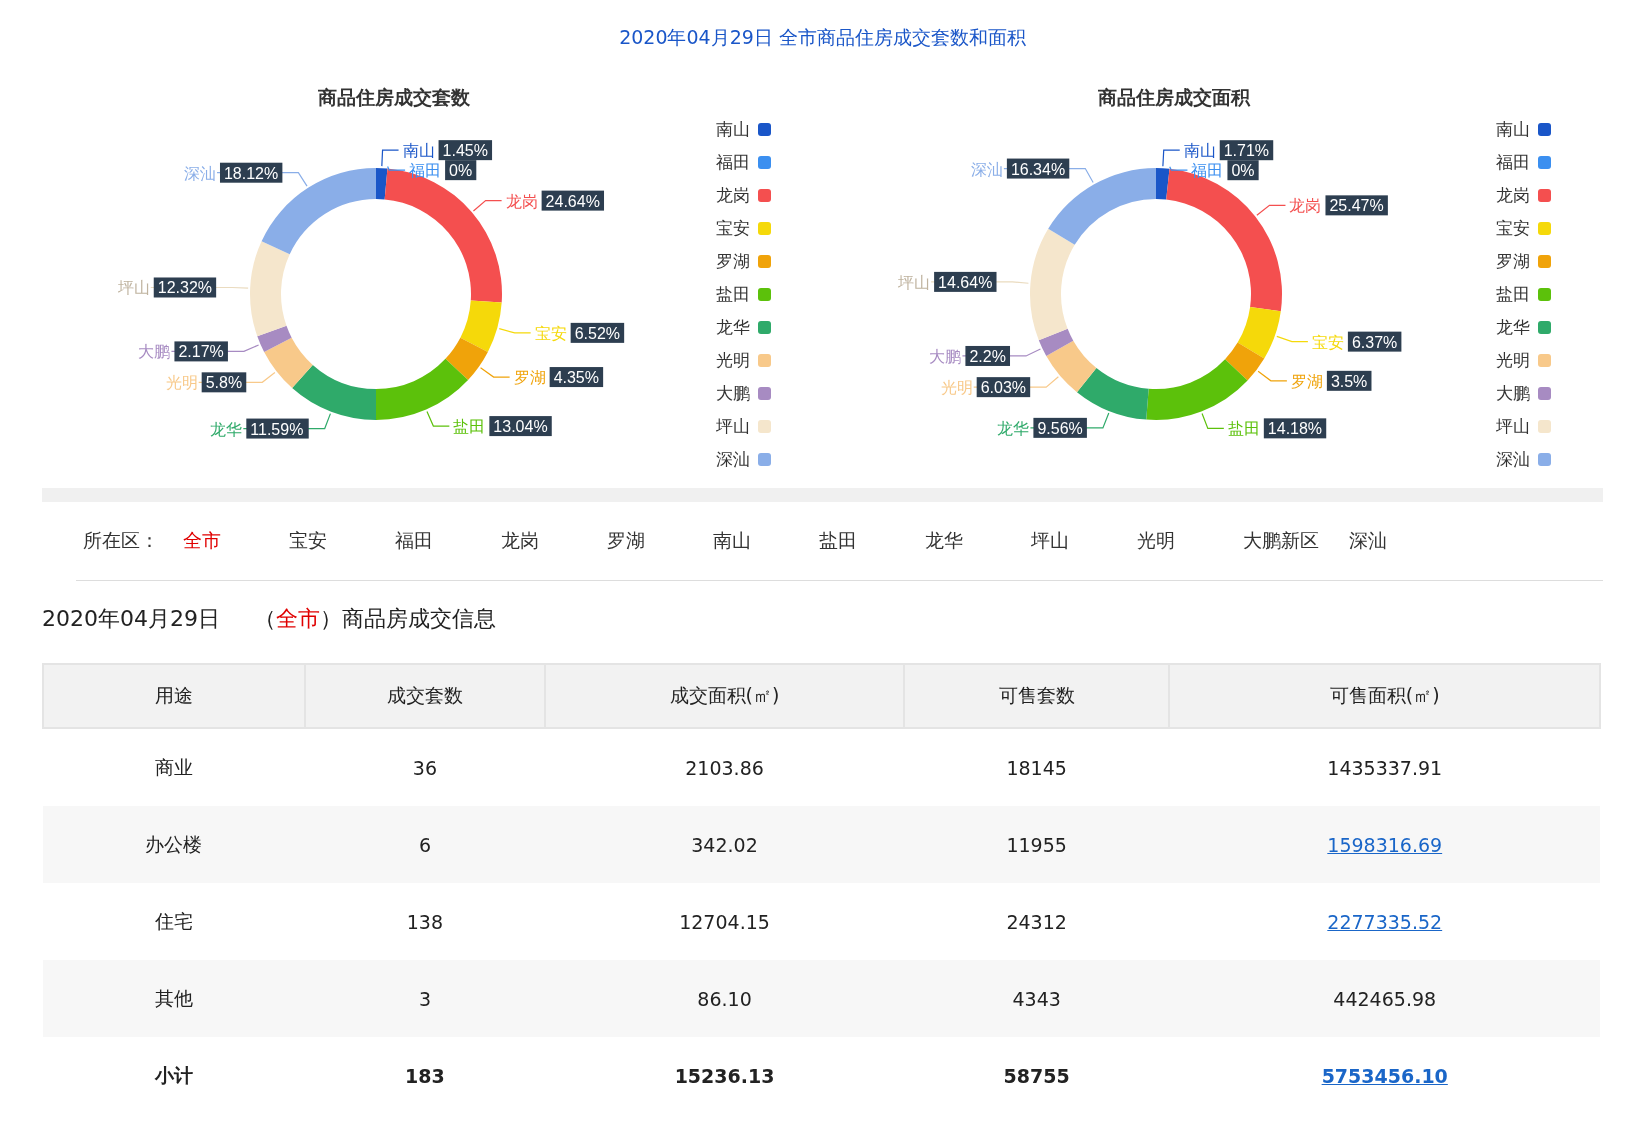 The image size is (1645, 1138). I want to click on district-link: 龙岗, so click(554, 541).